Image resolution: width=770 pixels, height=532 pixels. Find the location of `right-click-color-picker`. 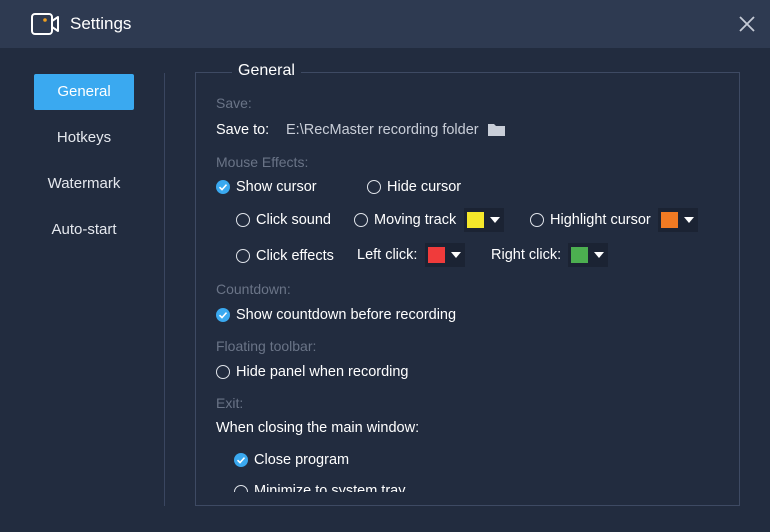

right-click-color-picker is located at coordinates (588, 255).